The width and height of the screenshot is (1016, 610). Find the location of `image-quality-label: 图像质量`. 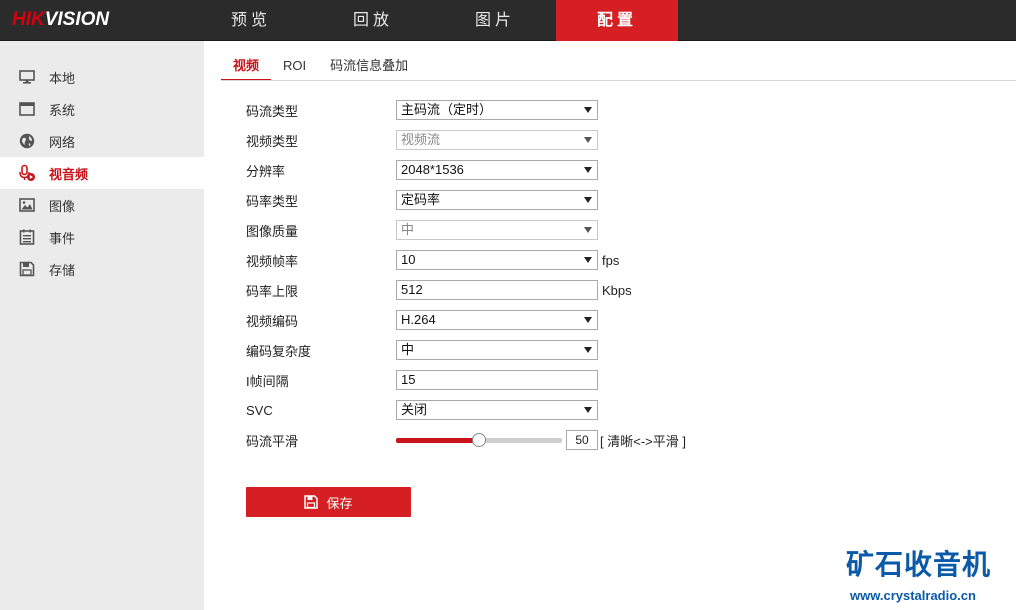

image-quality-label: 图像质量 is located at coordinates (272, 231).